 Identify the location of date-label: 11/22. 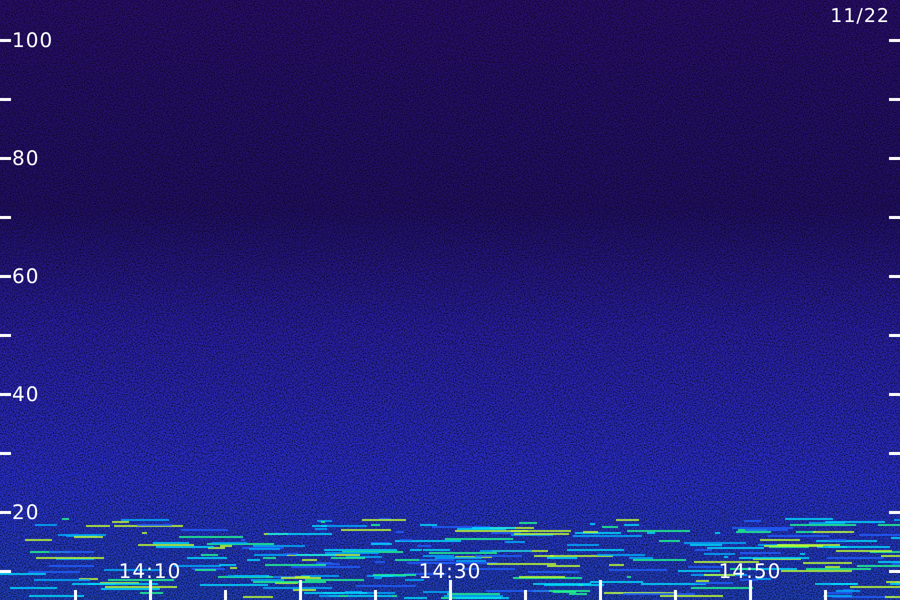
(860, 16).